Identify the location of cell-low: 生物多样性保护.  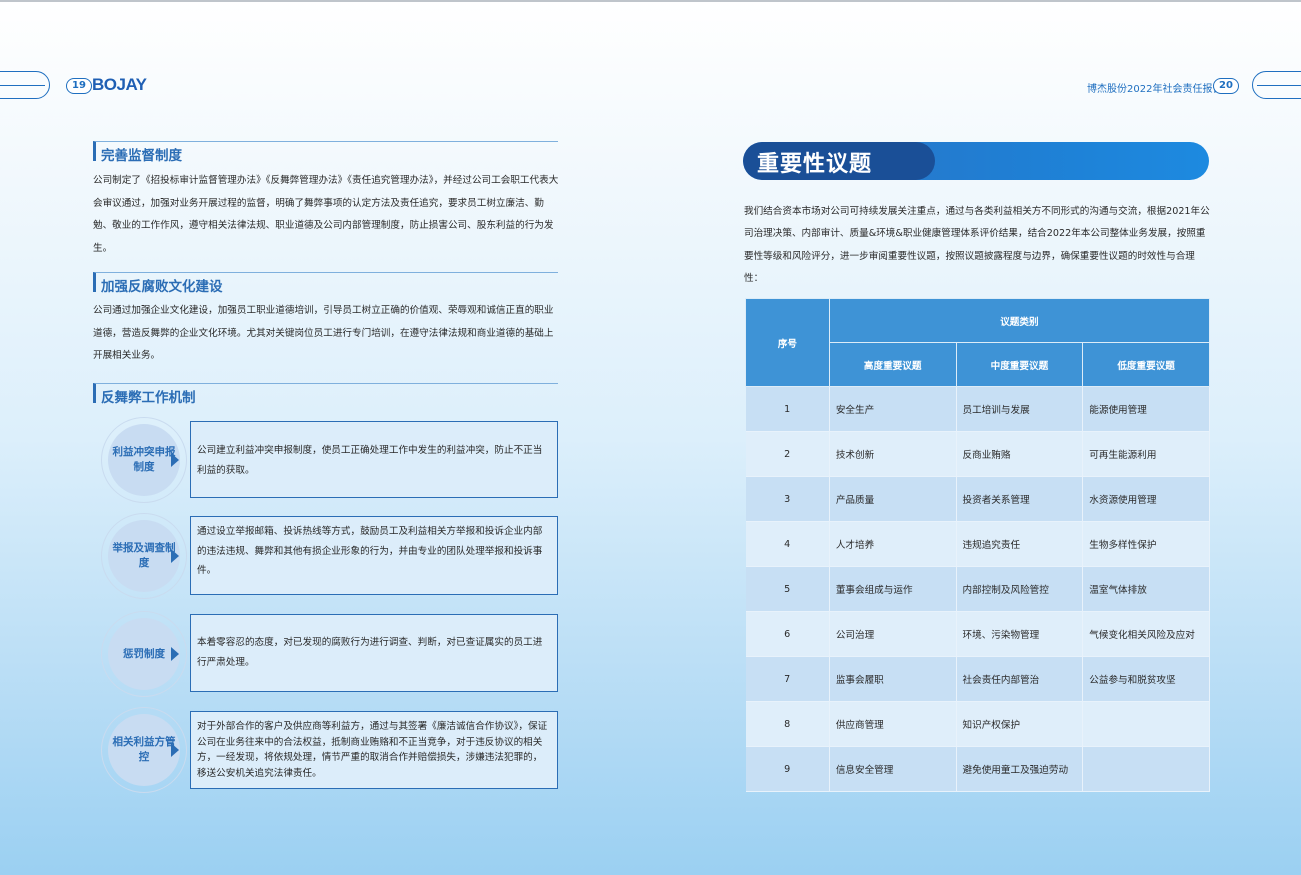
(1146, 544).